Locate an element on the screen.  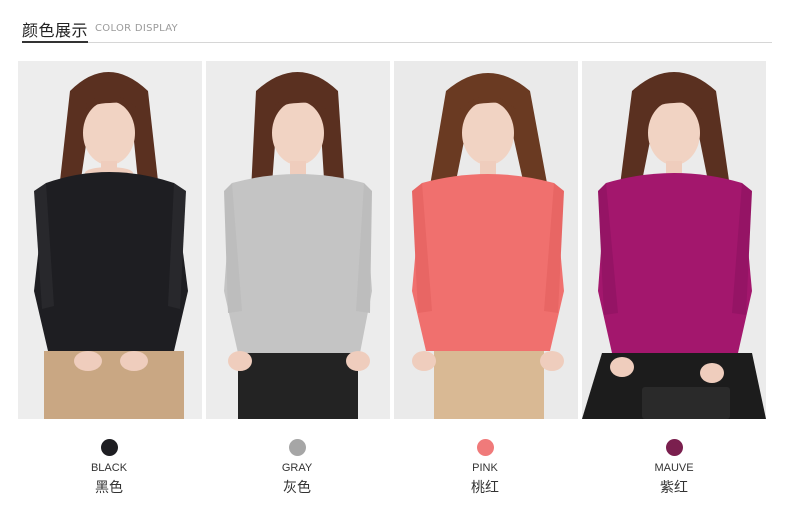
swatch-pink: PINK 桃红 is located at coordinates (485, 465).